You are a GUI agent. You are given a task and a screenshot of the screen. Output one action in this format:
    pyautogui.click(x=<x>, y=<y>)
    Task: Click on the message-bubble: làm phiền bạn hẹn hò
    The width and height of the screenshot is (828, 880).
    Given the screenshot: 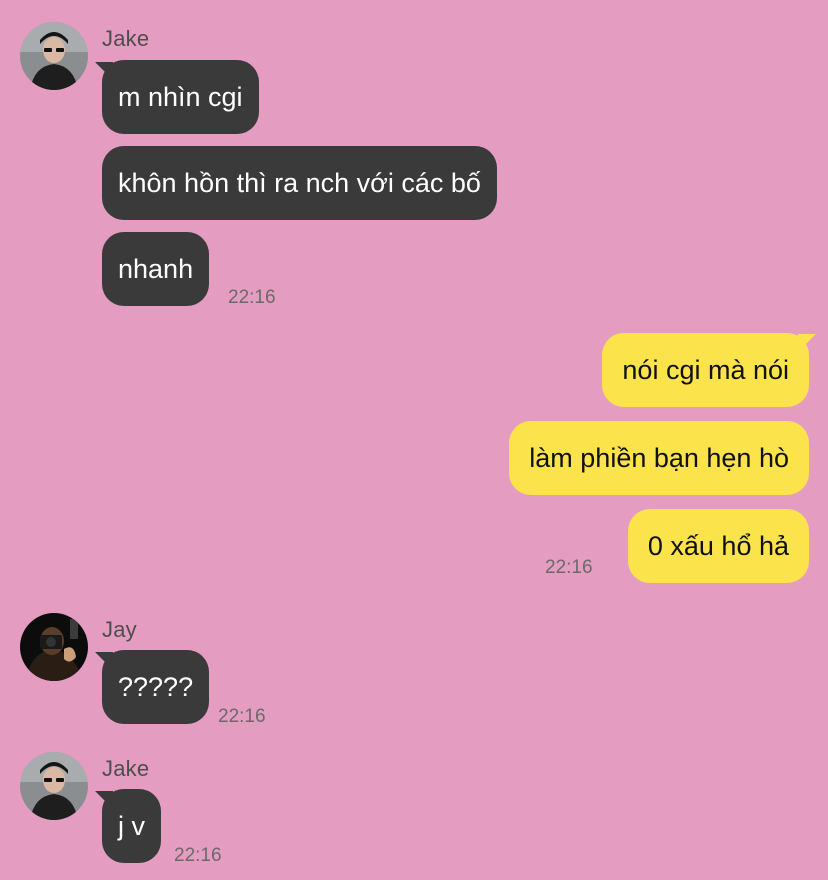 What is the action you would take?
    pyautogui.click(x=659, y=458)
    